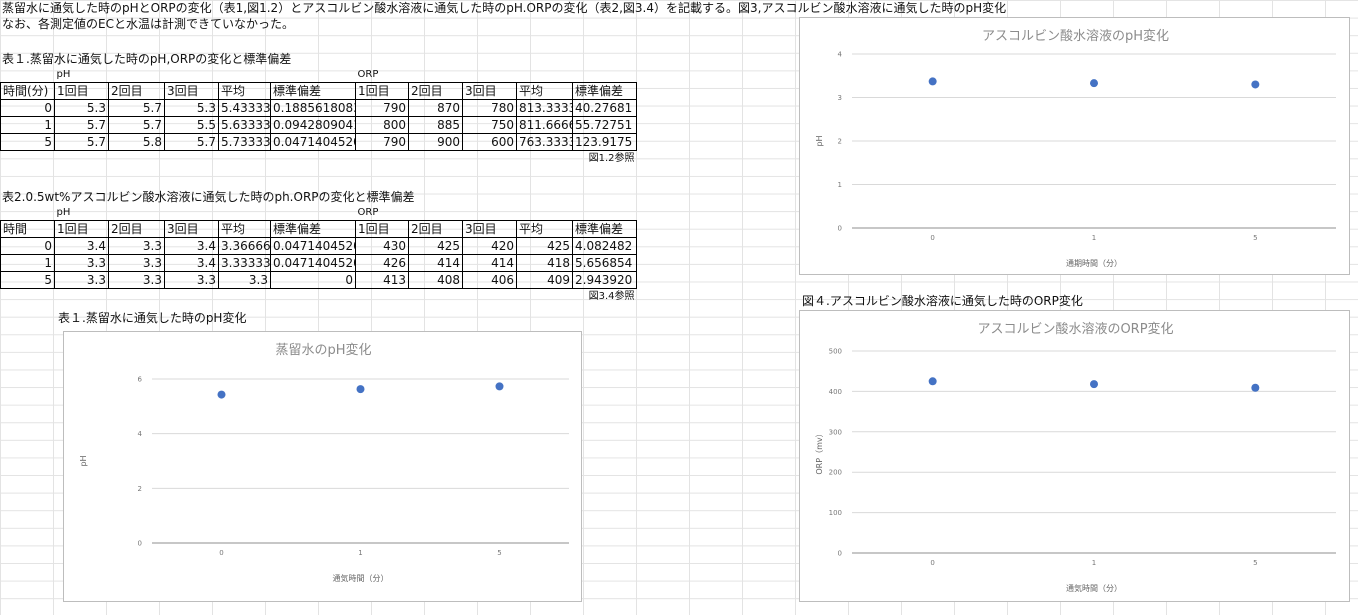 Image resolution: width=1358 pixels, height=615 pixels. Describe the element at coordinates (136, 142) in the screenshot. I see `table1-cell: 5.8` at that location.